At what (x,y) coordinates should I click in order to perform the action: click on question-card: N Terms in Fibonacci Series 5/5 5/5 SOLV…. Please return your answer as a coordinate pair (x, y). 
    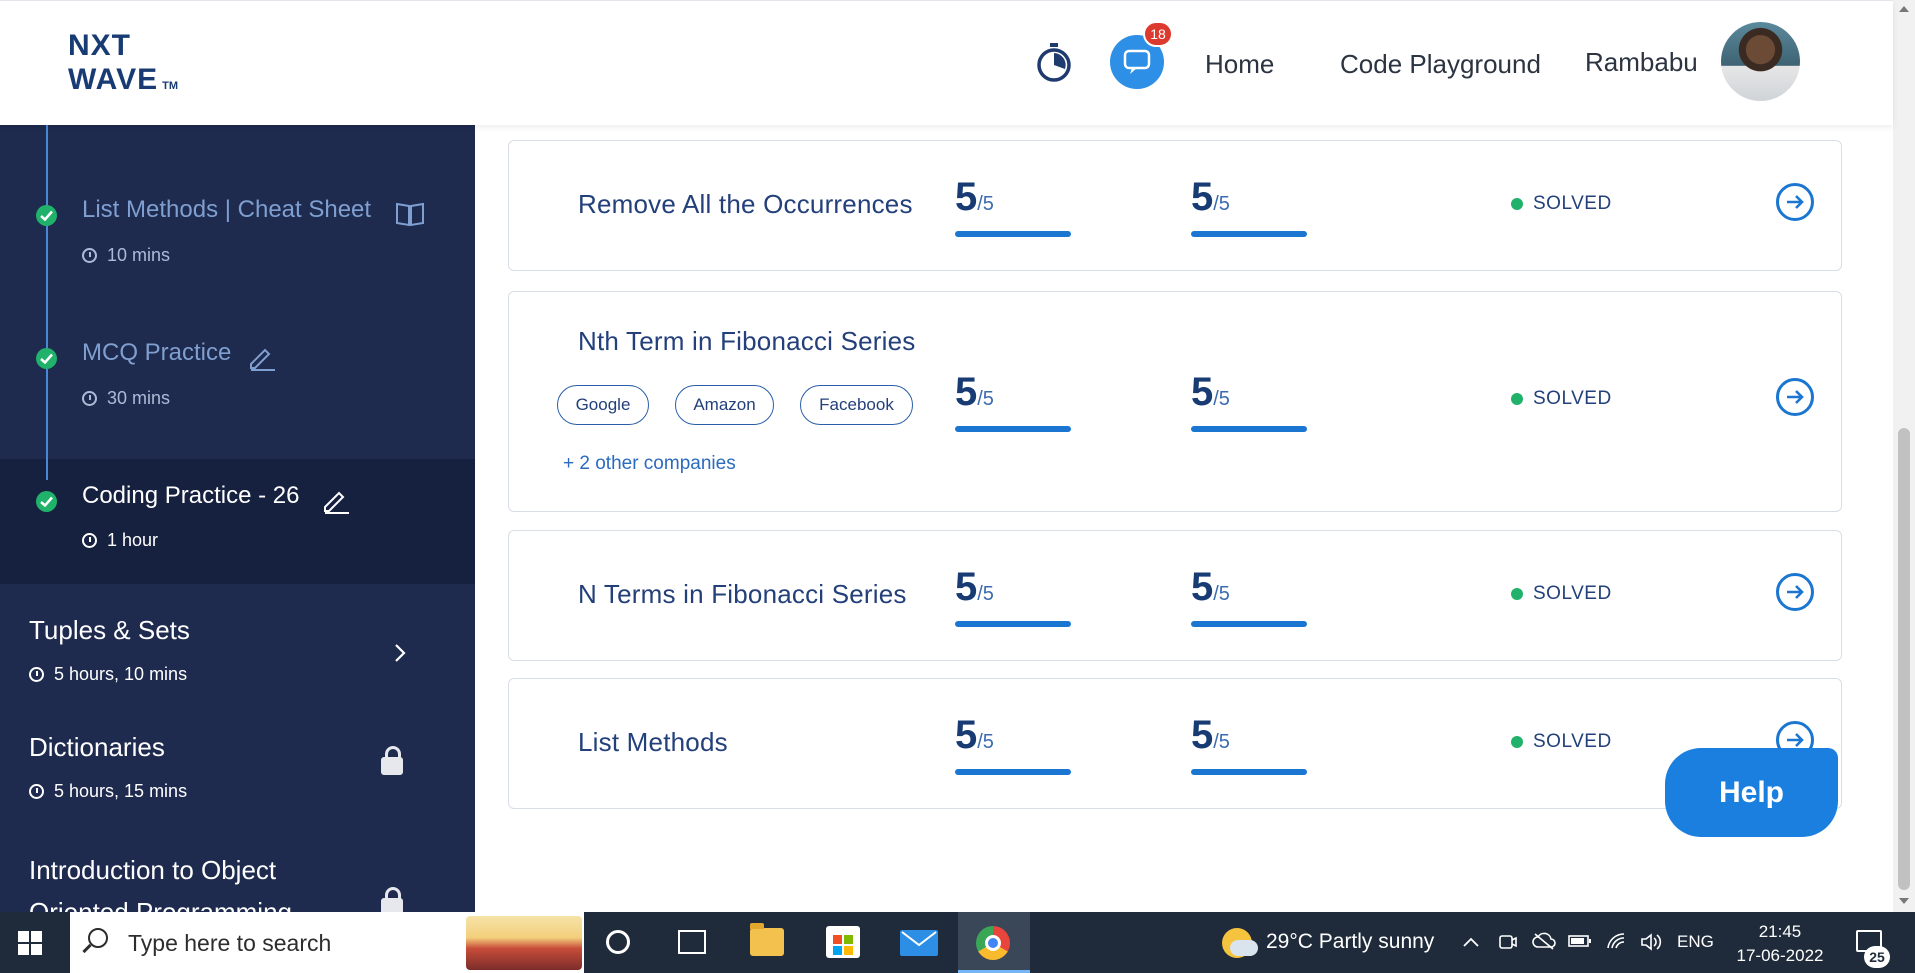
    Looking at the image, I should click on (1175, 595).